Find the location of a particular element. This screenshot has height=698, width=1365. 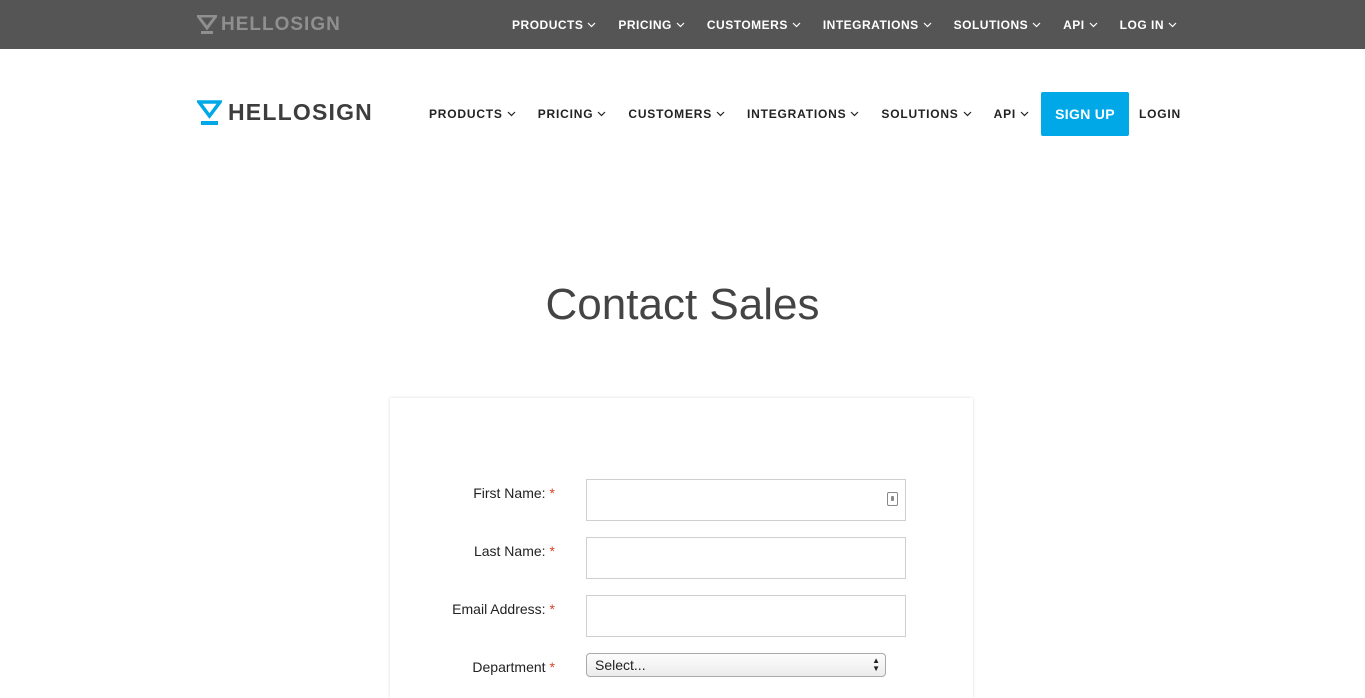

header-logo: HELLOSIGN is located at coordinates (285, 112).